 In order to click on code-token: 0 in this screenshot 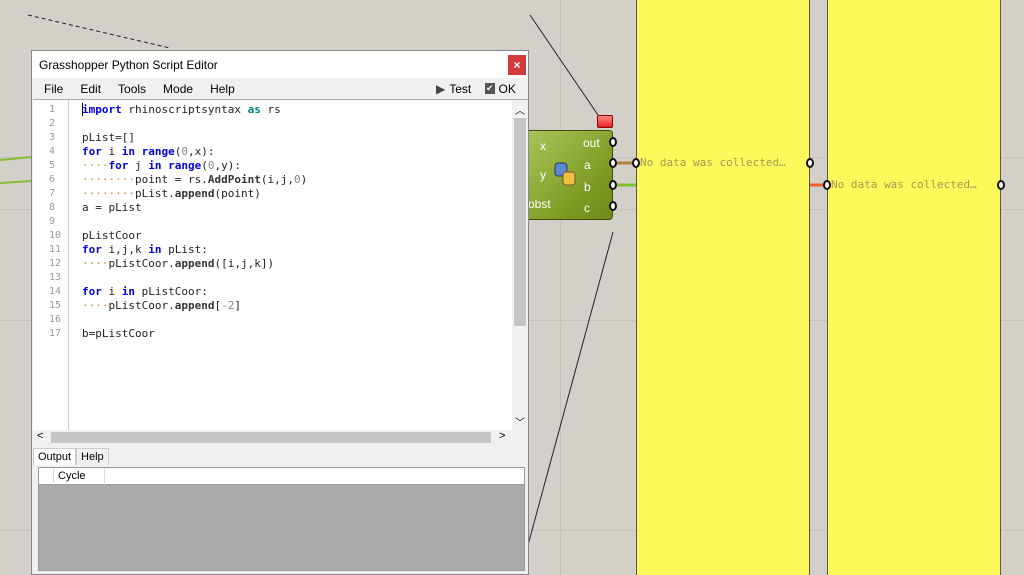, I will do `click(211, 165)`.